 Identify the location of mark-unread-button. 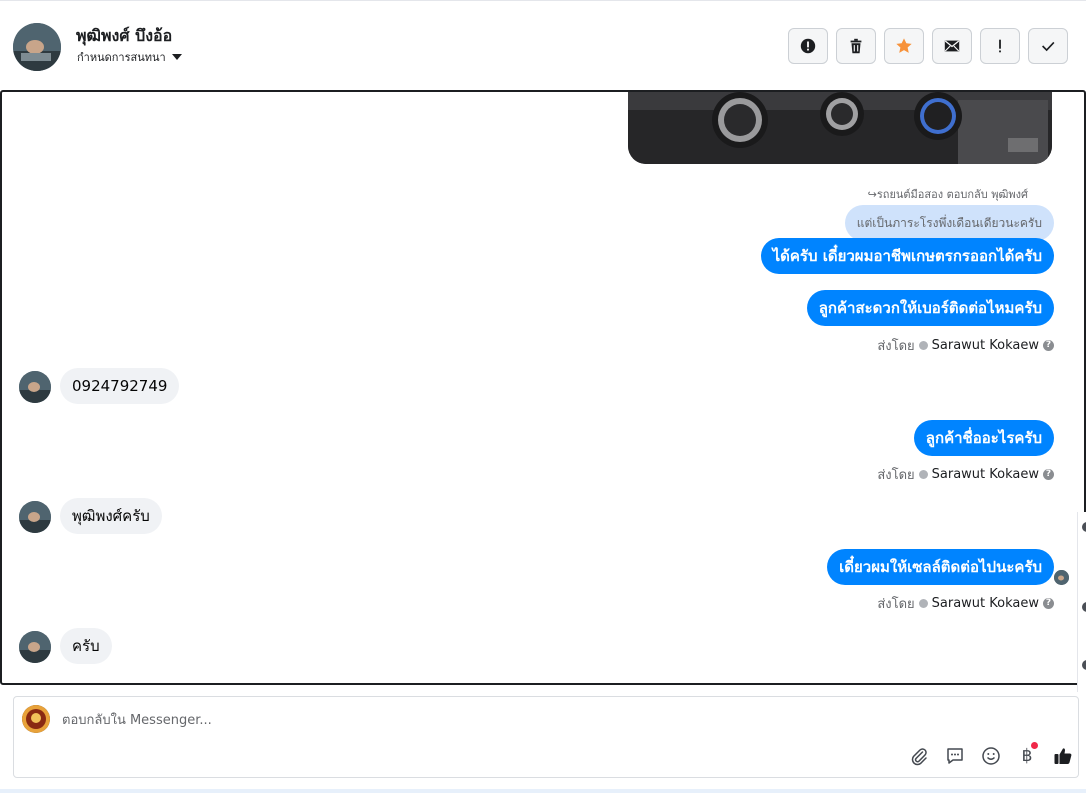
(952, 46).